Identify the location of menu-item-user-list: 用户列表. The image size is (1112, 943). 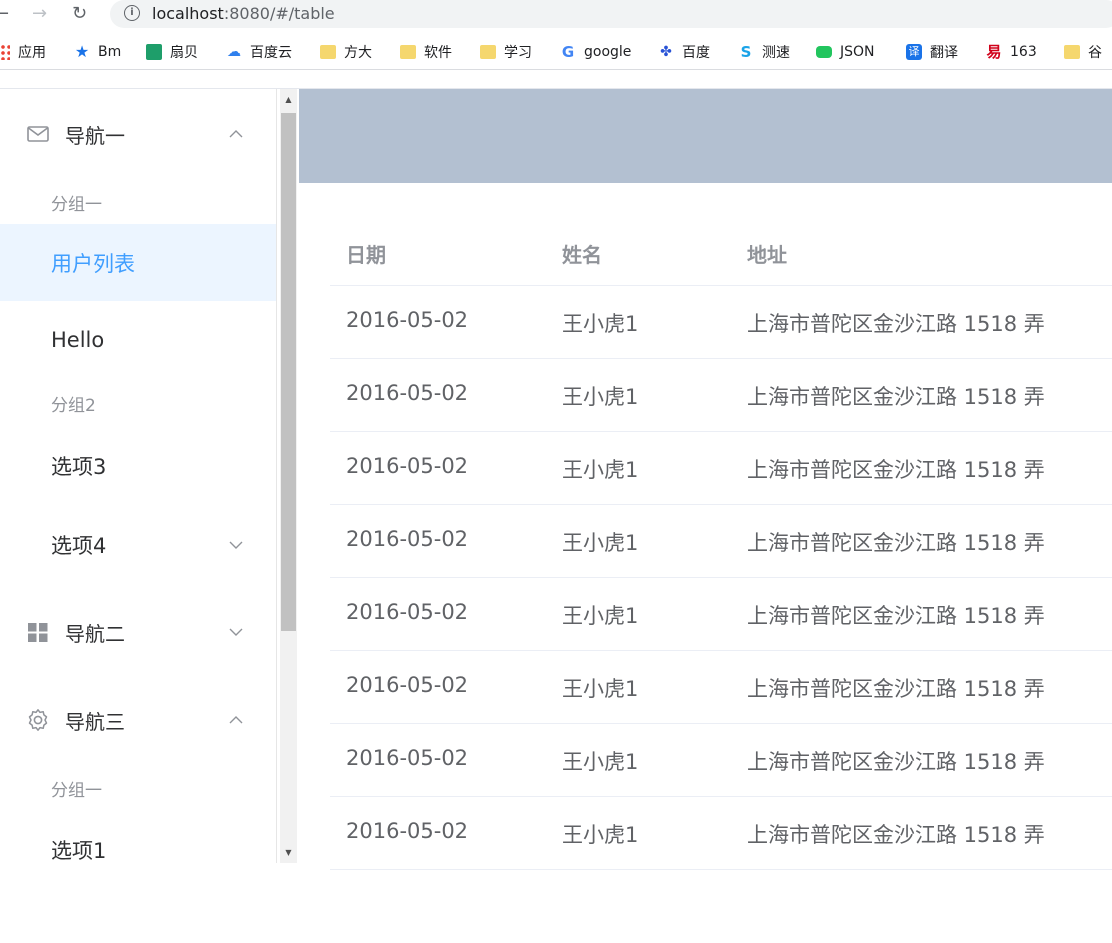
(138, 262).